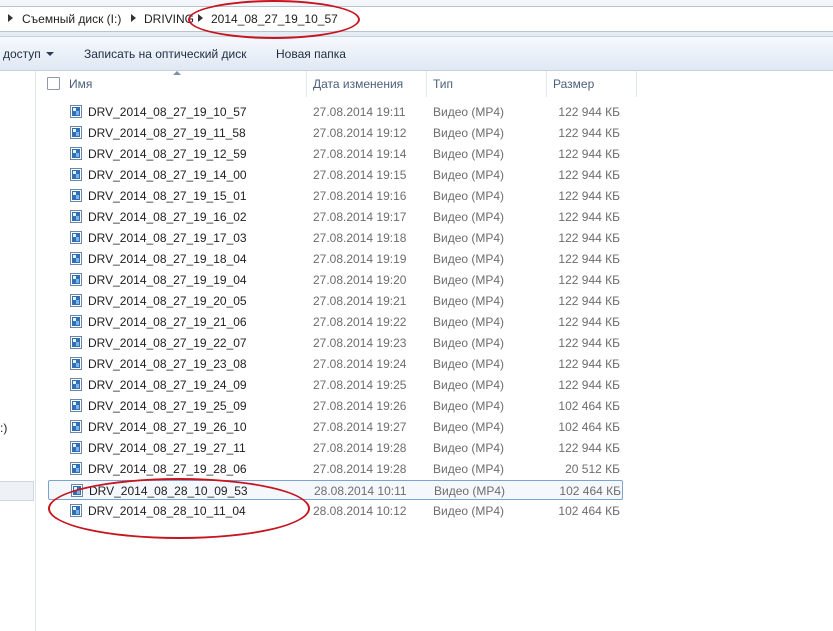 This screenshot has height=631, width=833. Describe the element at coordinates (360, 322) in the screenshot. I see `file-date: 27.08.2014 19:22` at that location.